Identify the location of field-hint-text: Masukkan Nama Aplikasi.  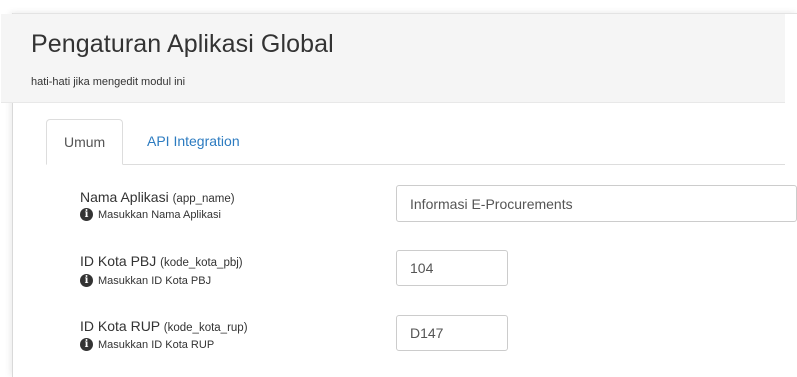
(159, 214).